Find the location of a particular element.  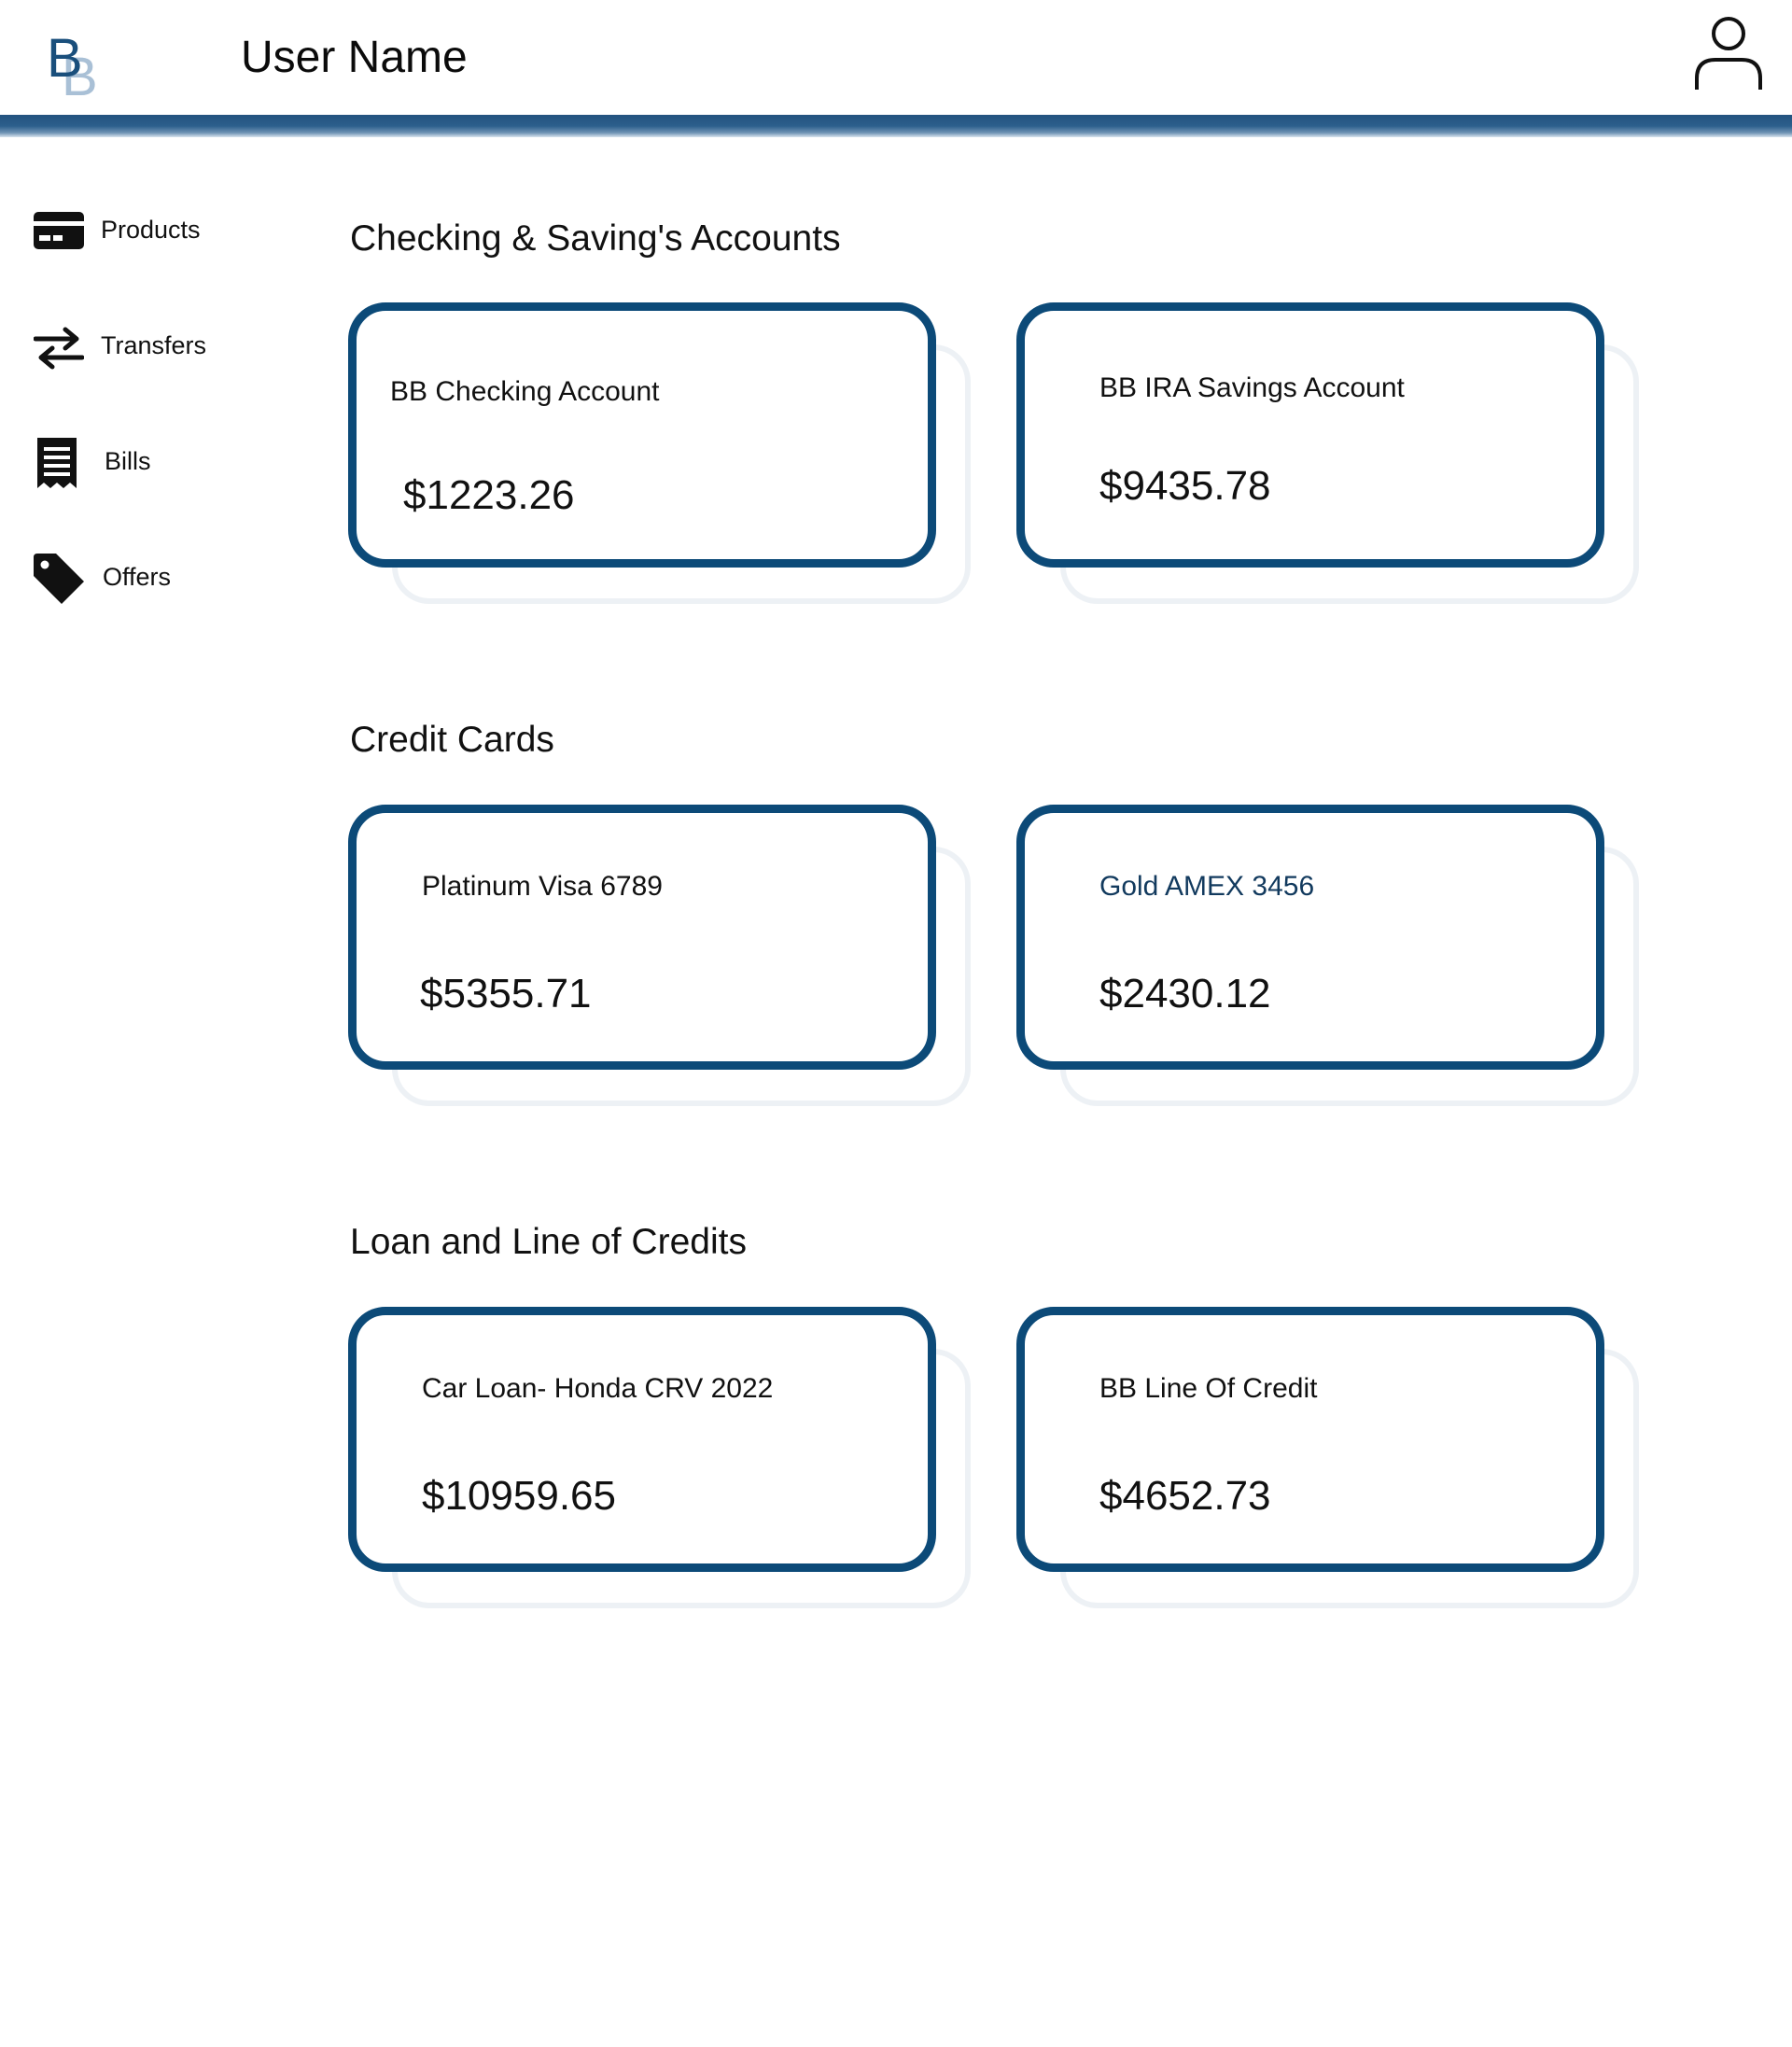

account-balance: $10959.65 is located at coordinates (519, 1496).